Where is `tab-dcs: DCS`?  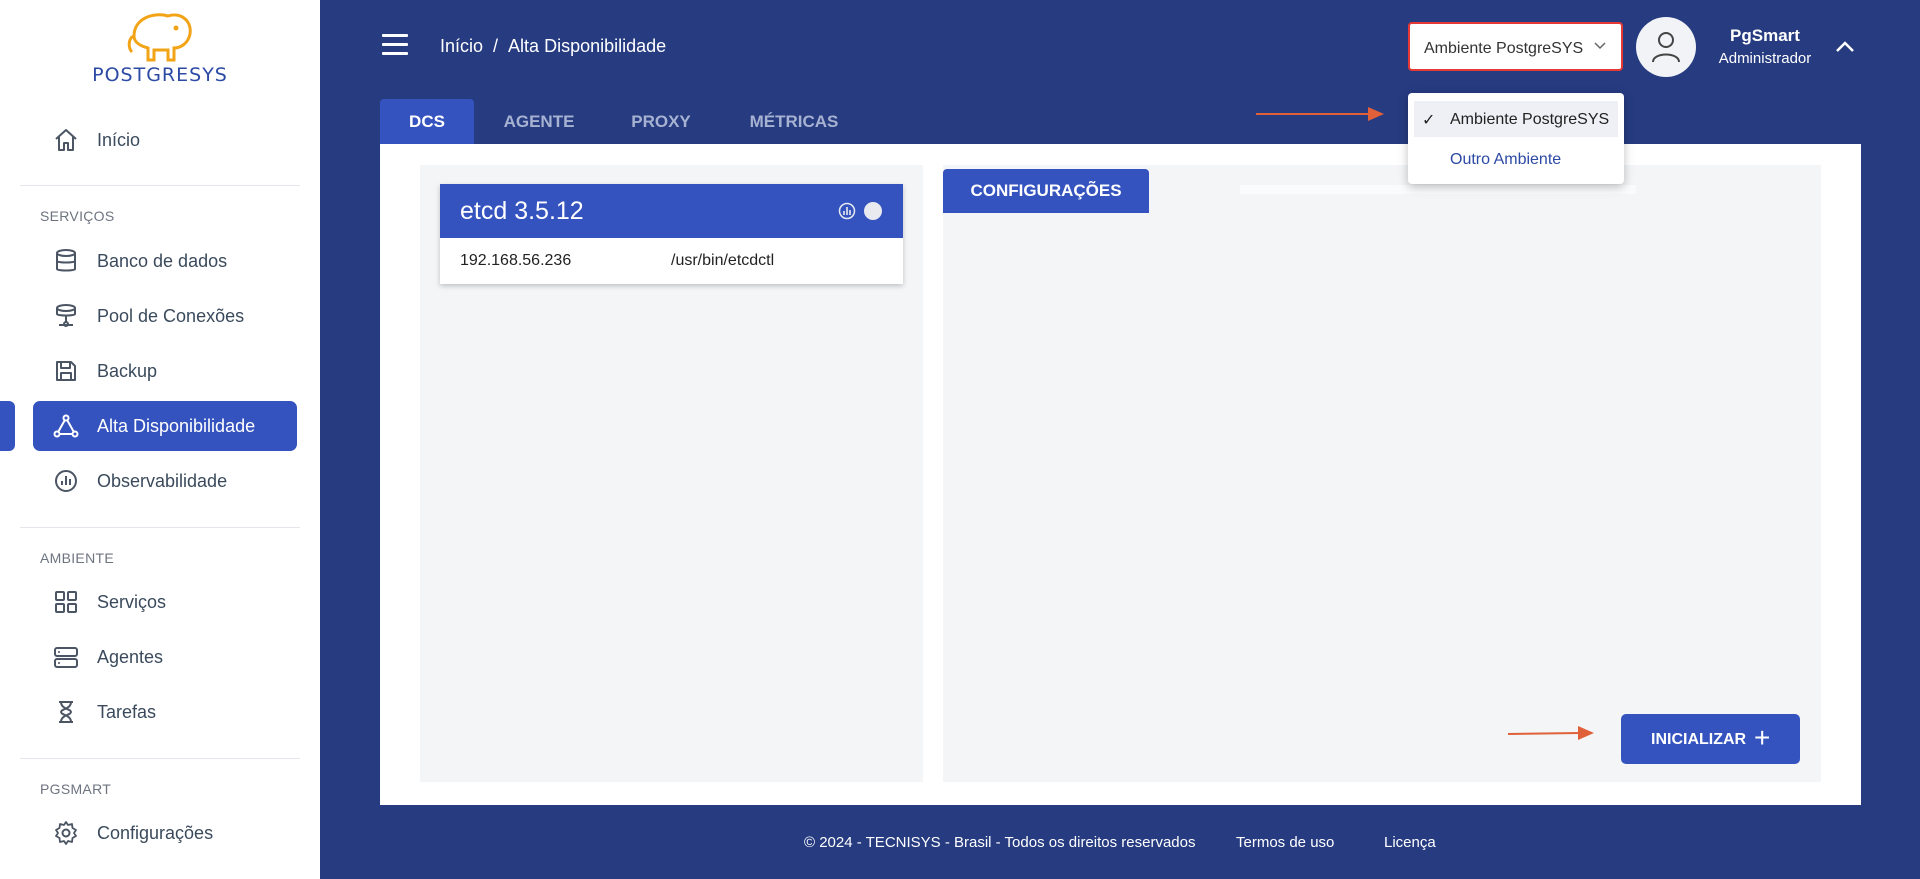
tab-dcs: DCS is located at coordinates (427, 121).